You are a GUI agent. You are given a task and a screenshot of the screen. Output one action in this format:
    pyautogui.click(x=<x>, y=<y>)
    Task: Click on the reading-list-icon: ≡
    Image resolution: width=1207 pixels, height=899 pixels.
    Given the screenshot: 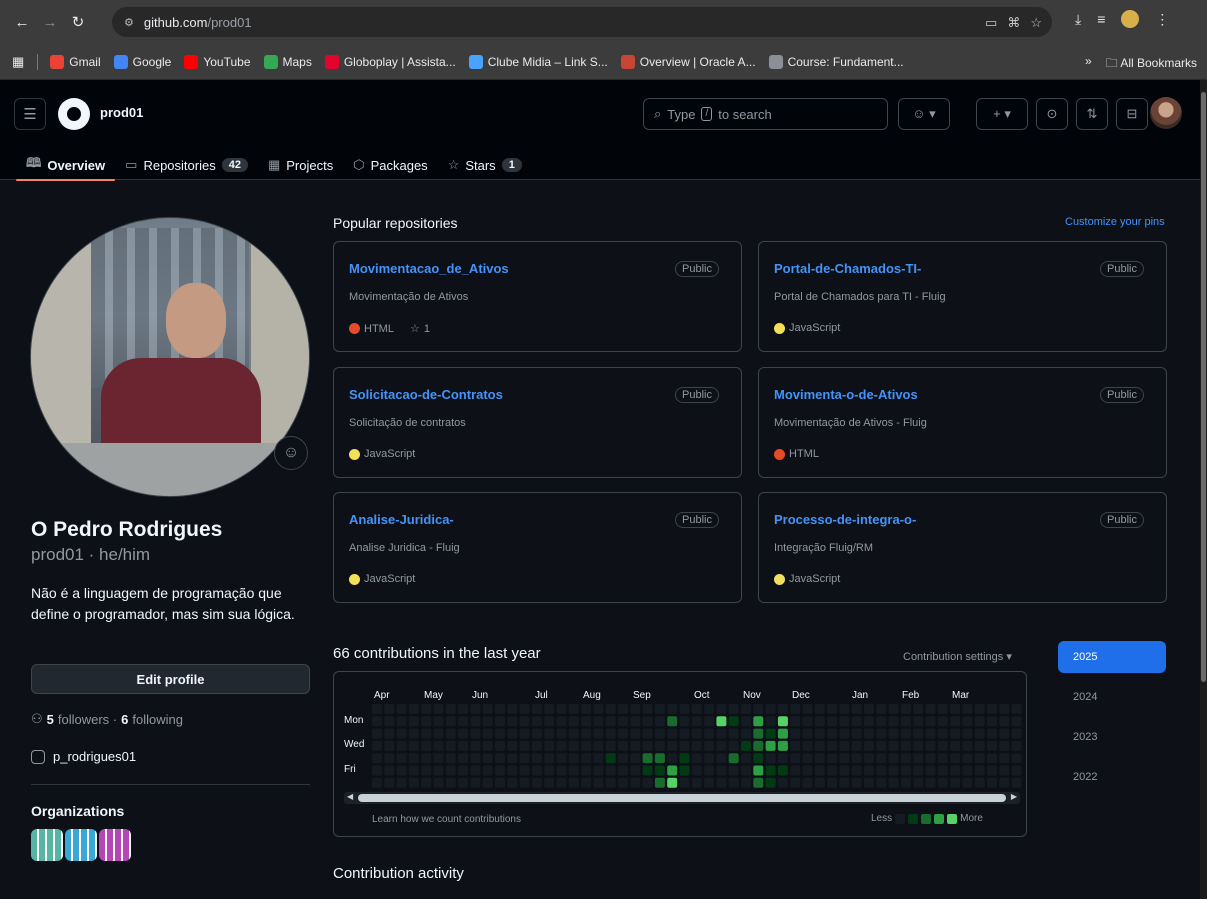 What is the action you would take?
    pyautogui.click(x=1101, y=19)
    